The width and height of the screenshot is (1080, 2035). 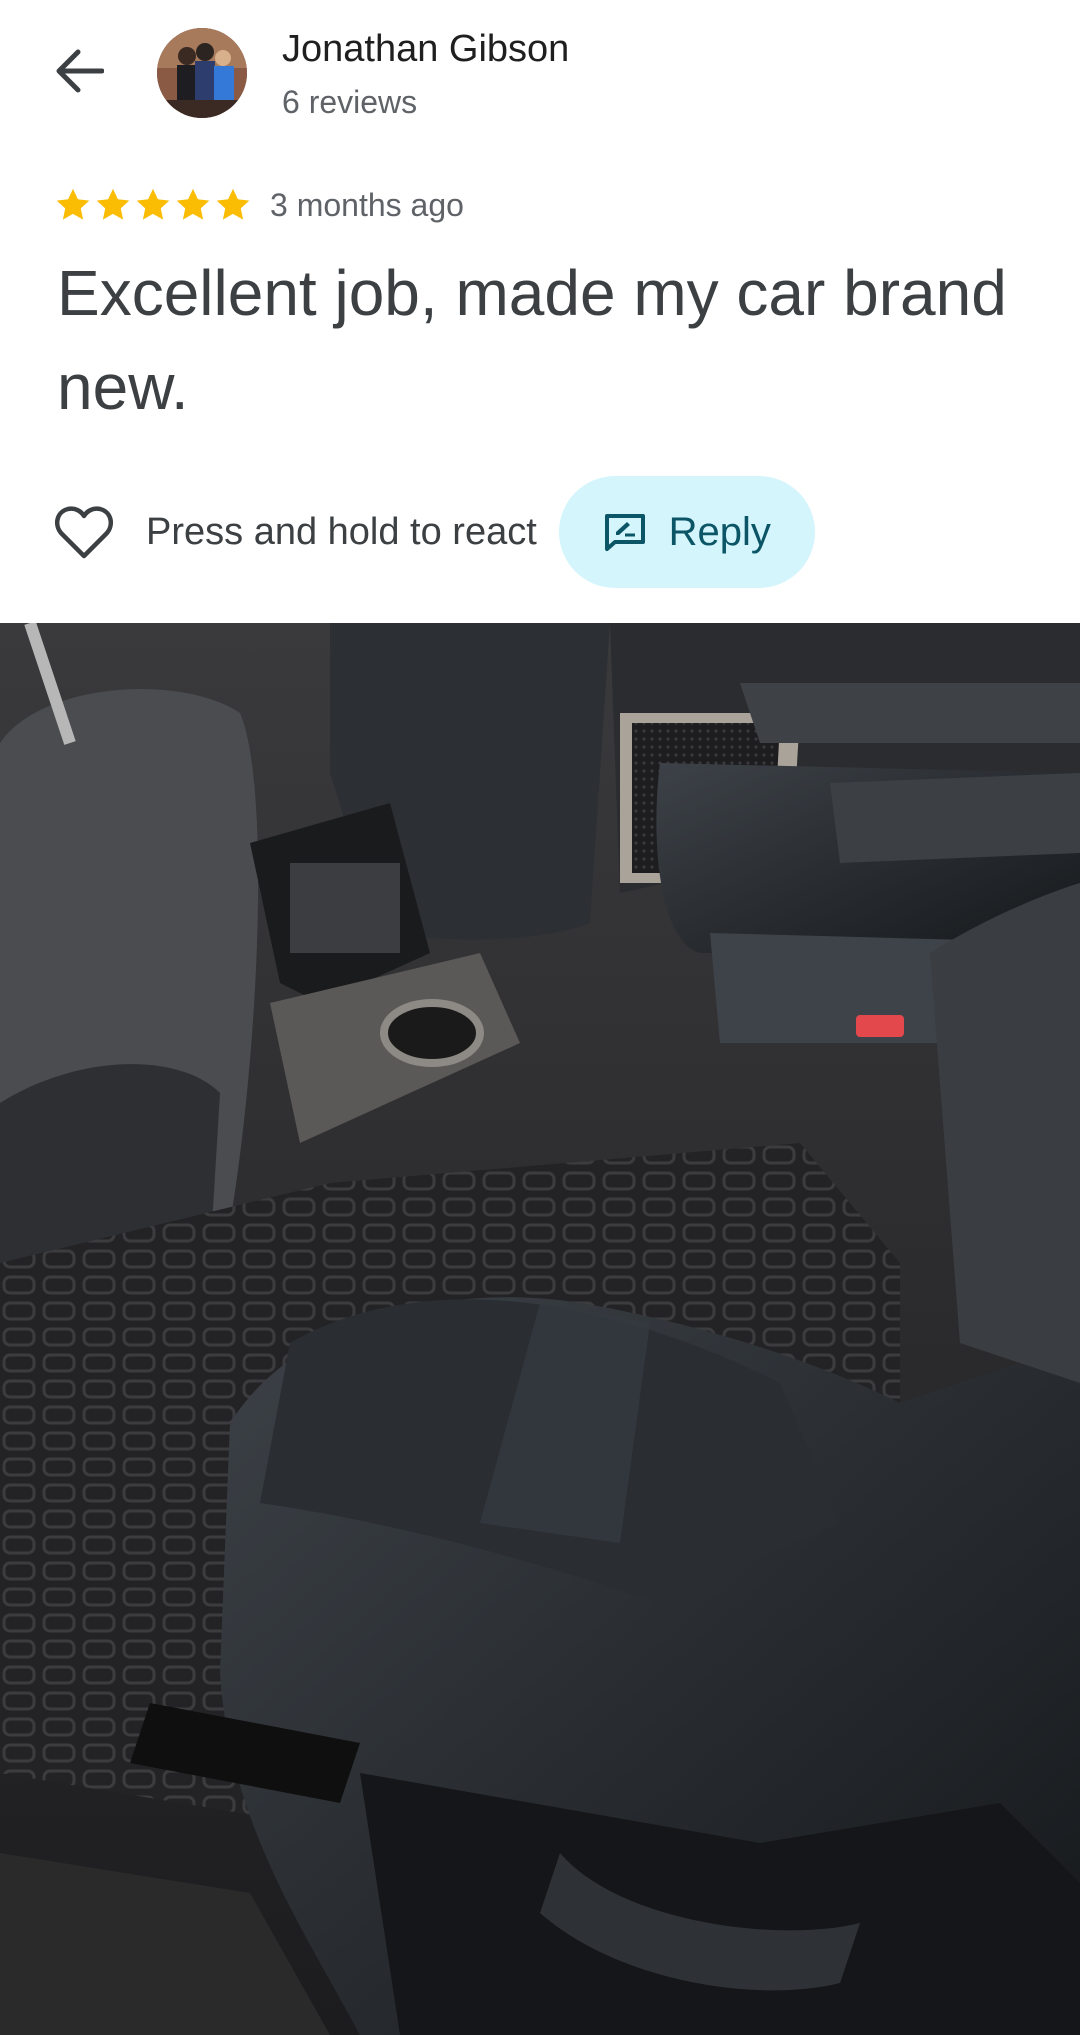 I want to click on review-actions: Press and hold to react Reply, so click(x=554, y=532).